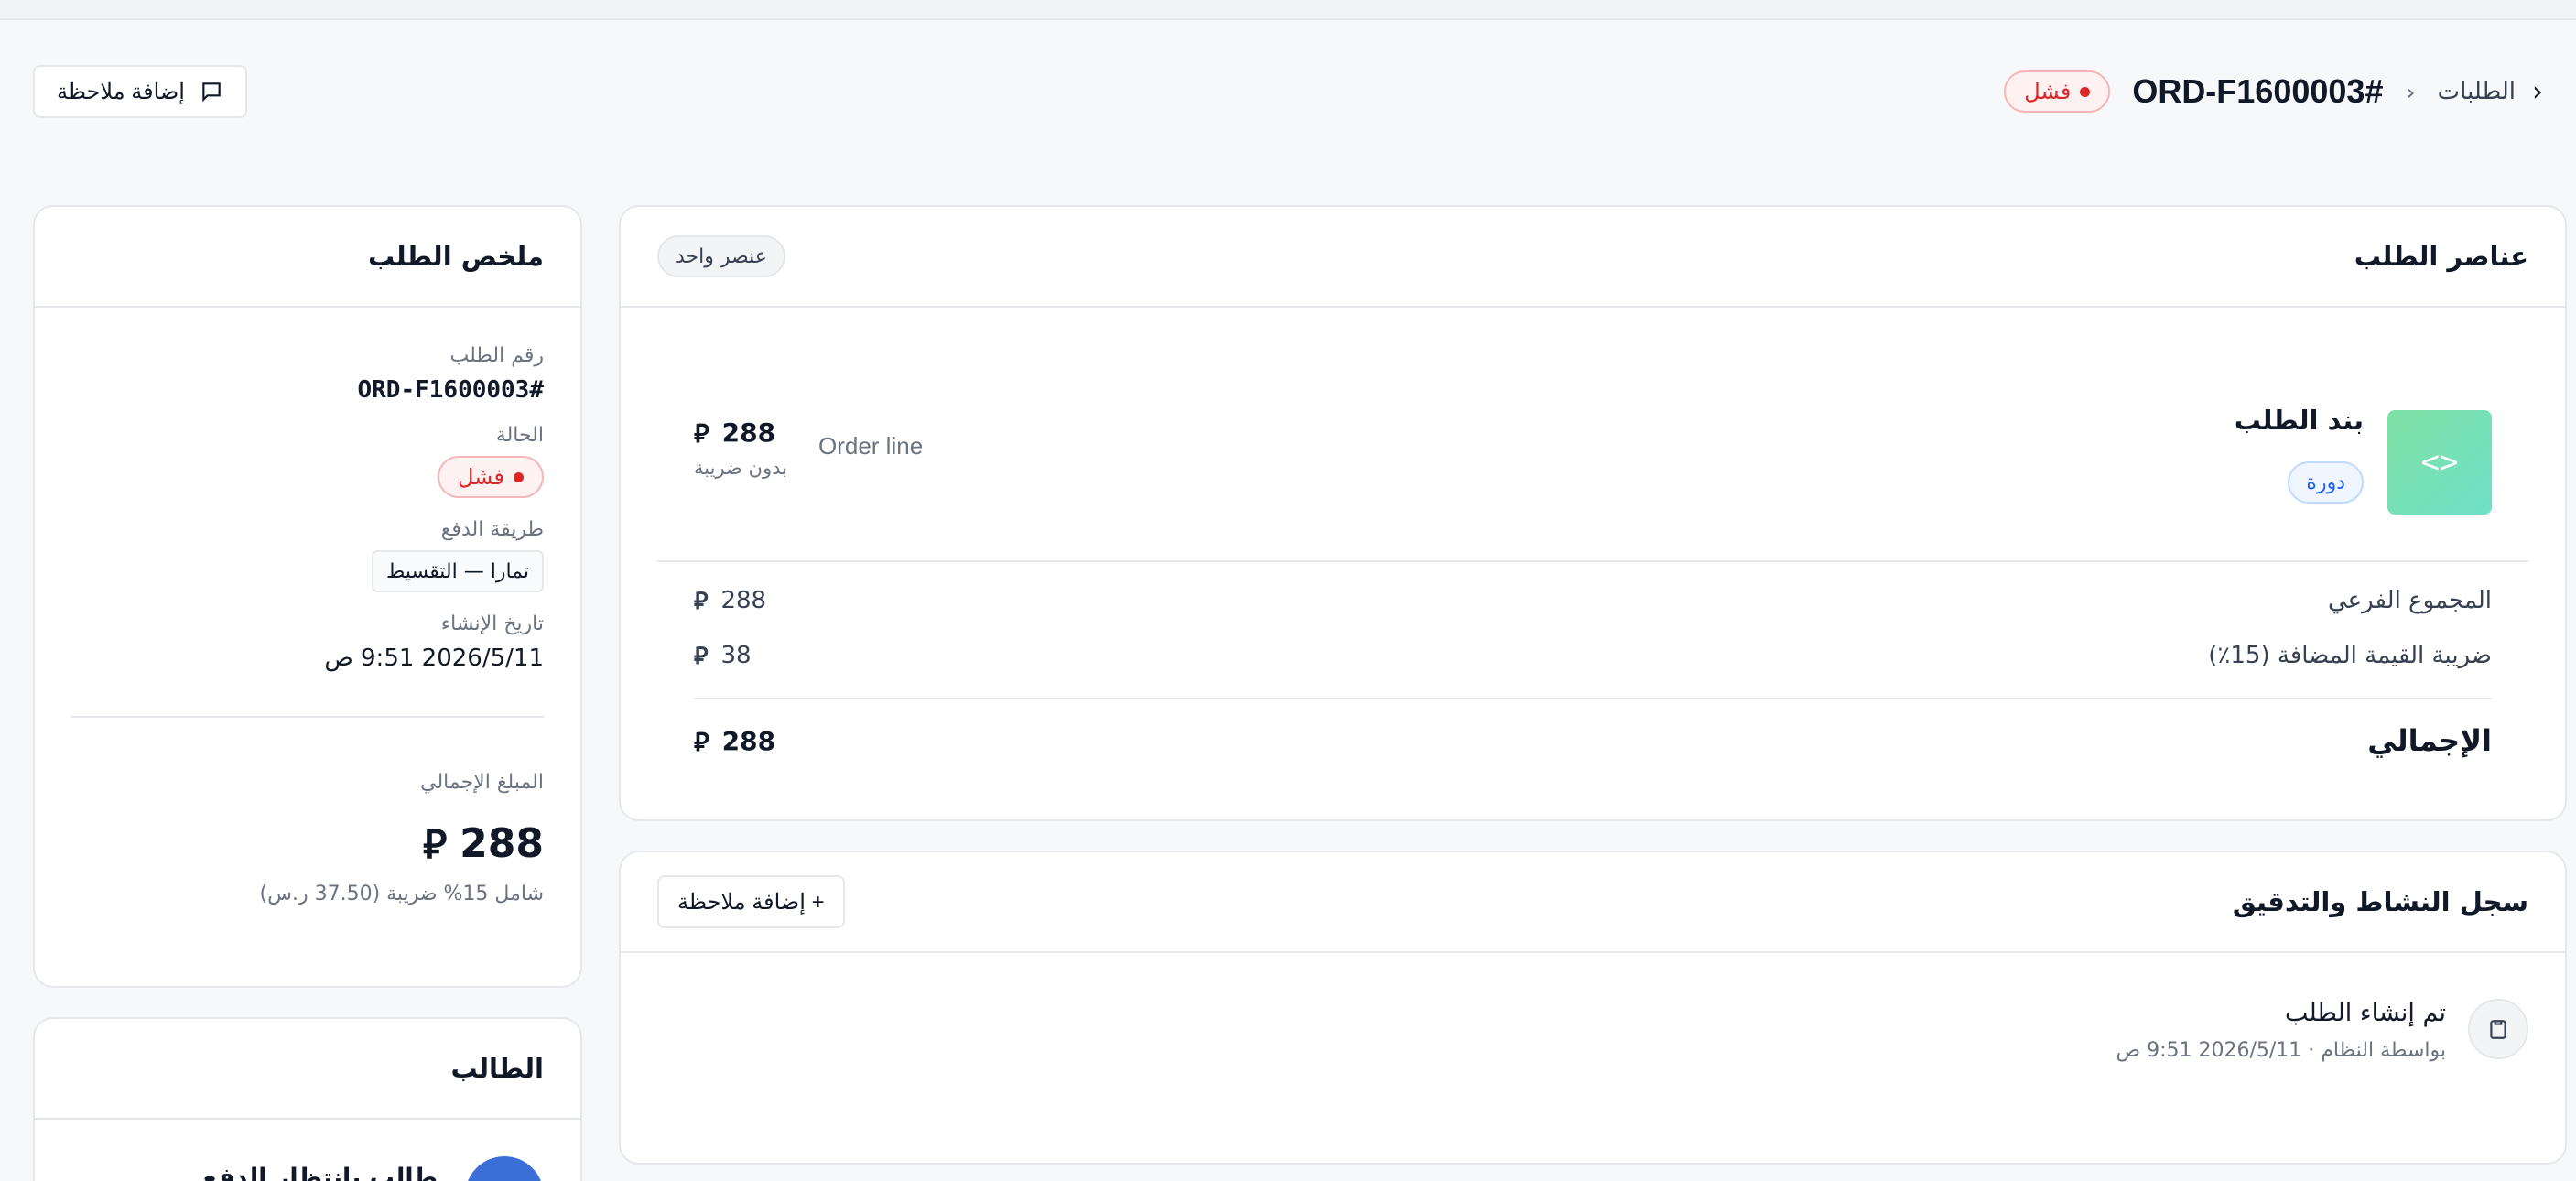 This screenshot has width=2576, height=1181. Describe the element at coordinates (308, 844) in the screenshot. I see `total-amount: 288 ⃁` at that location.